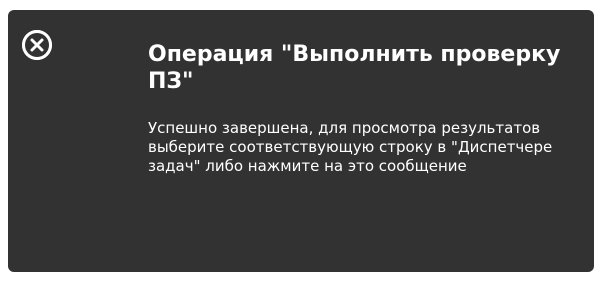 This screenshot has height=281, width=602. I want to click on close-icon, so click(37, 45).